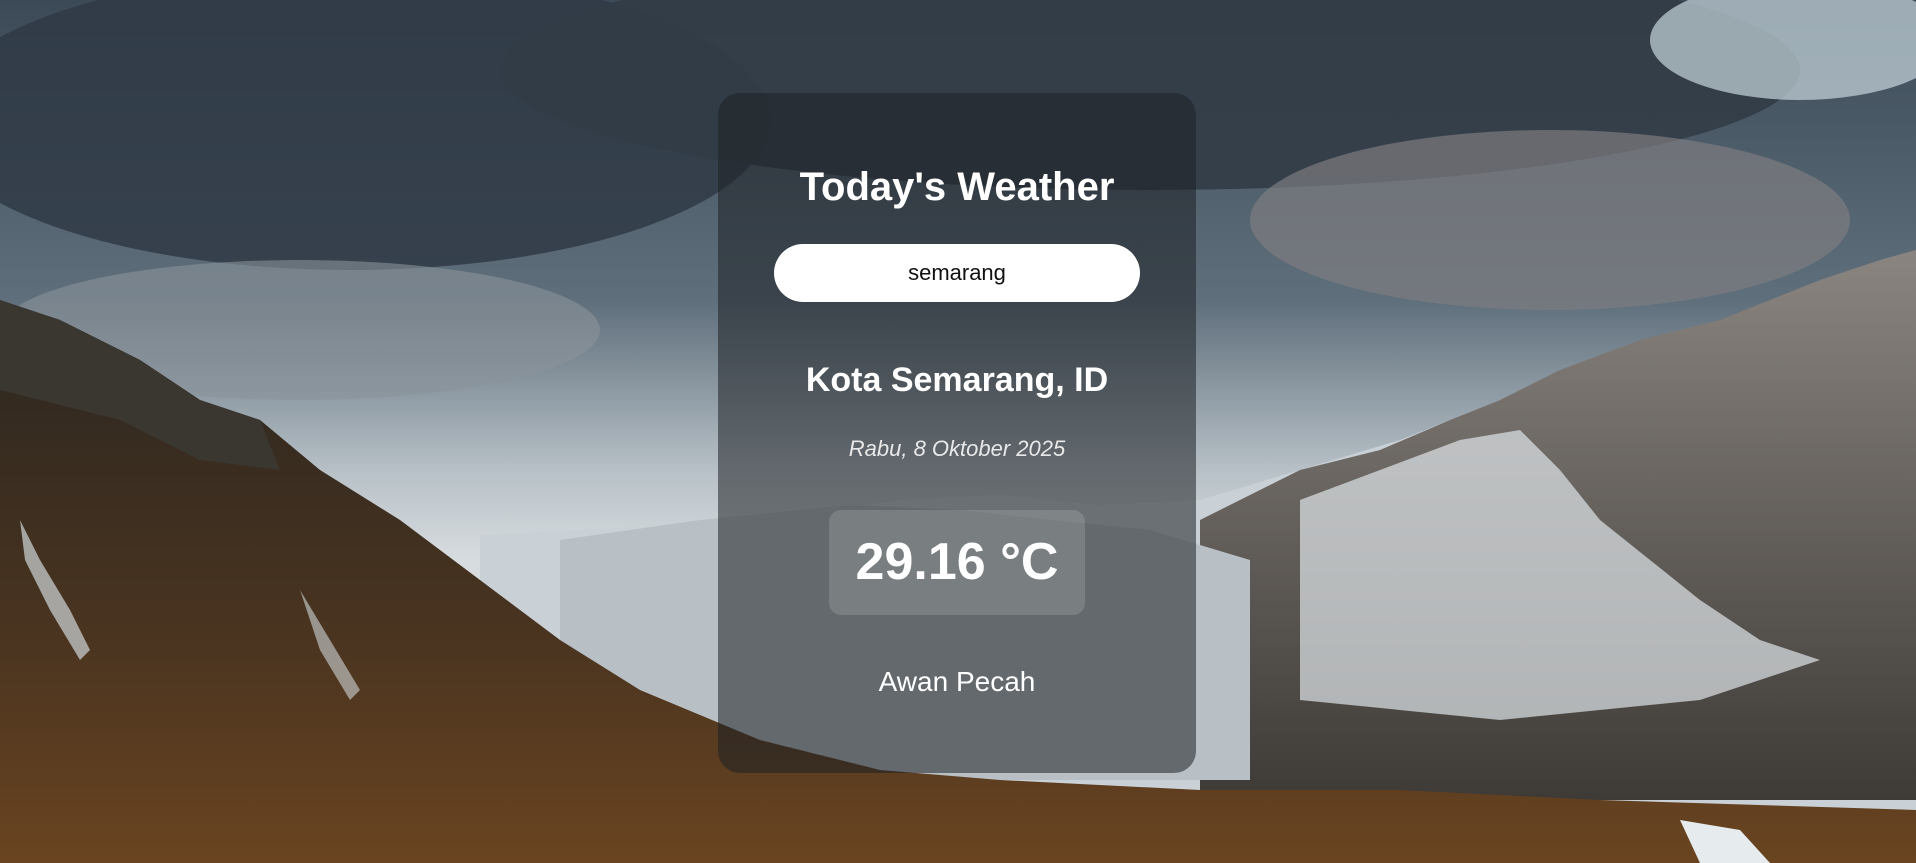 The width and height of the screenshot is (1916, 863). Describe the element at coordinates (957, 681) in the screenshot. I see `weather-description: Awan Pecah` at that location.